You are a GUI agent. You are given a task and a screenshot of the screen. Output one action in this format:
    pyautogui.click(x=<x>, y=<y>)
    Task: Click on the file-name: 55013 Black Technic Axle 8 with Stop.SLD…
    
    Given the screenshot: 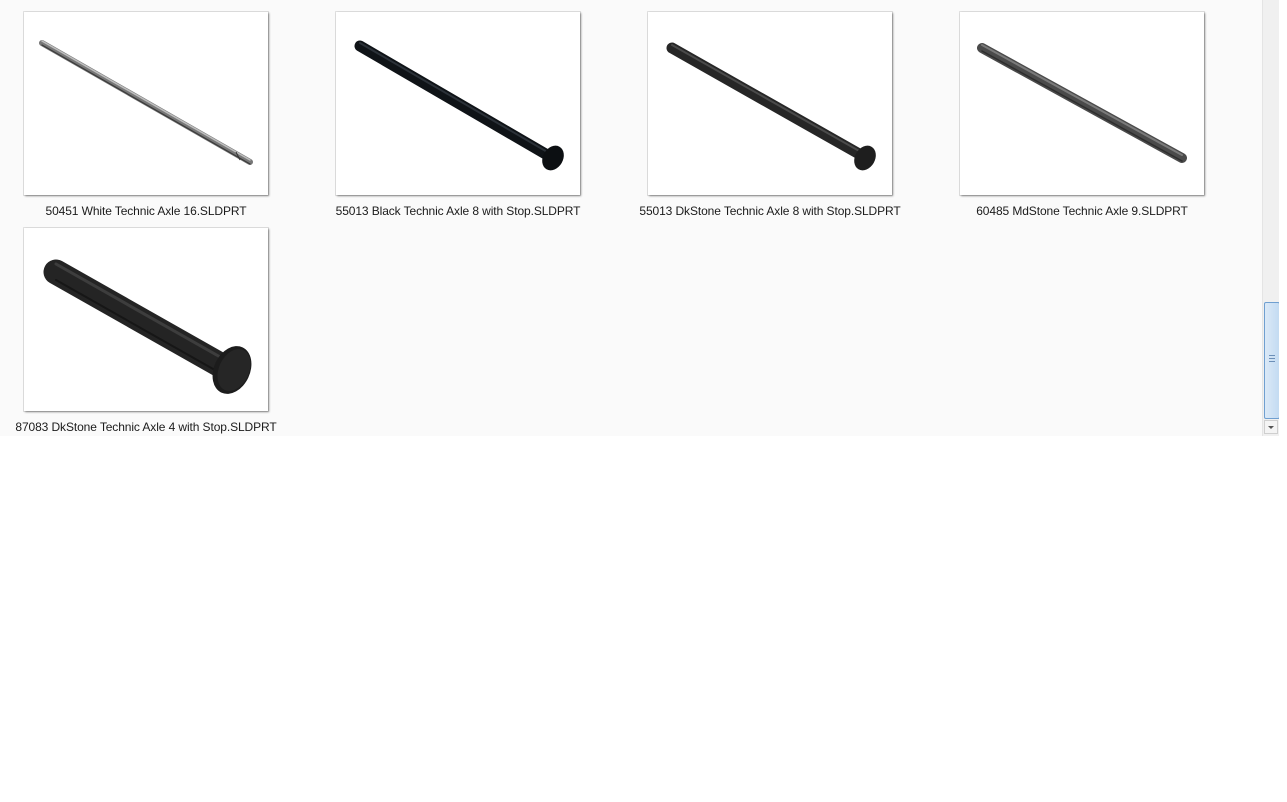 What is the action you would take?
    pyautogui.click(x=458, y=211)
    